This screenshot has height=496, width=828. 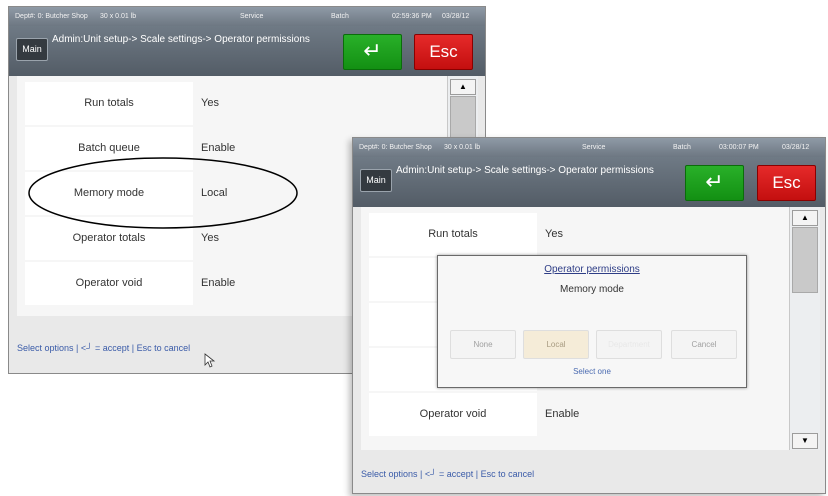 What do you see at coordinates (210, 360) in the screenshot?
I see `mouse-cursor-icon` at bounding box center [210, 360].